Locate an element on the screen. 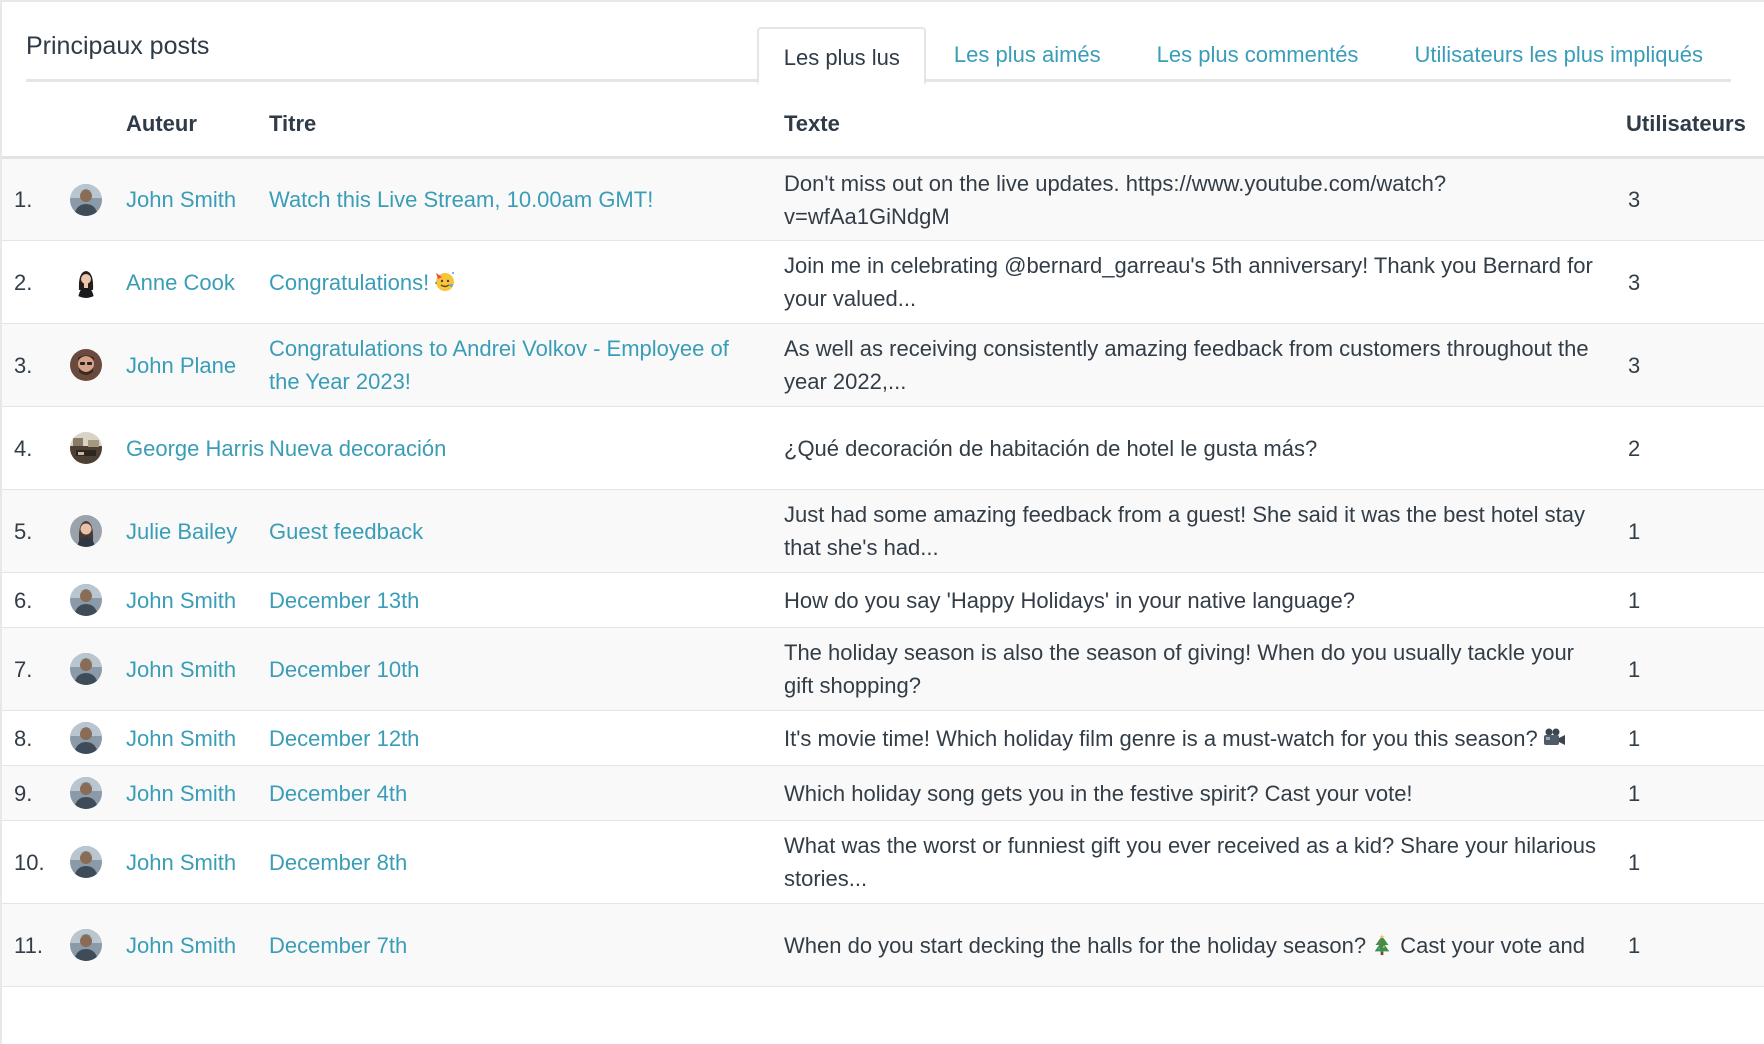 Image resolution: width=1764 pixels, height=1044 pixels. column-header-text: Texte is located at coordinates (1205, 125).